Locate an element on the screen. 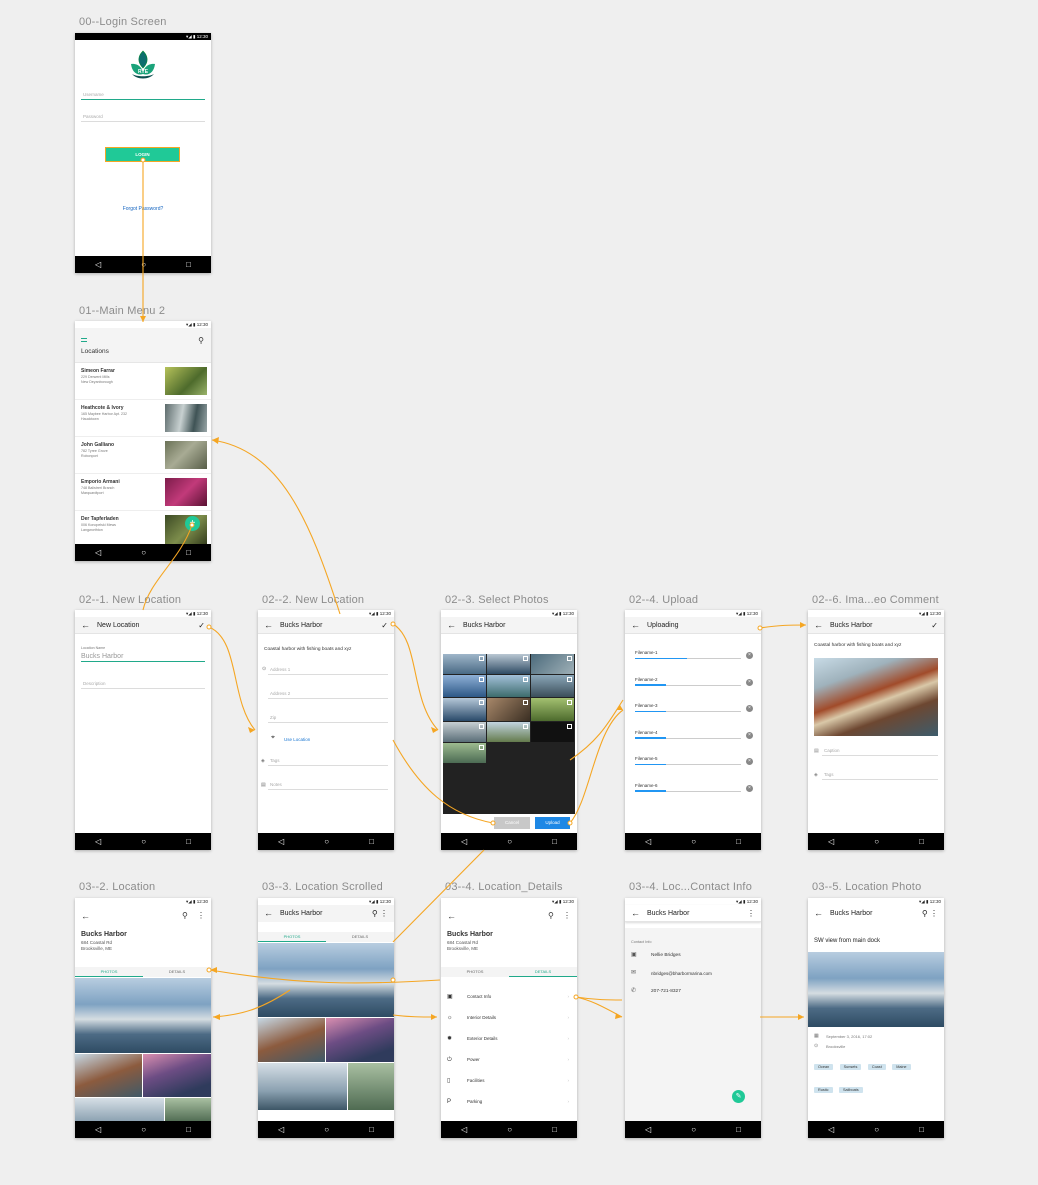 The height and width of the screenshot is (1185, 1038). edit-button: ✎ is located at coordinates (738, 1096).